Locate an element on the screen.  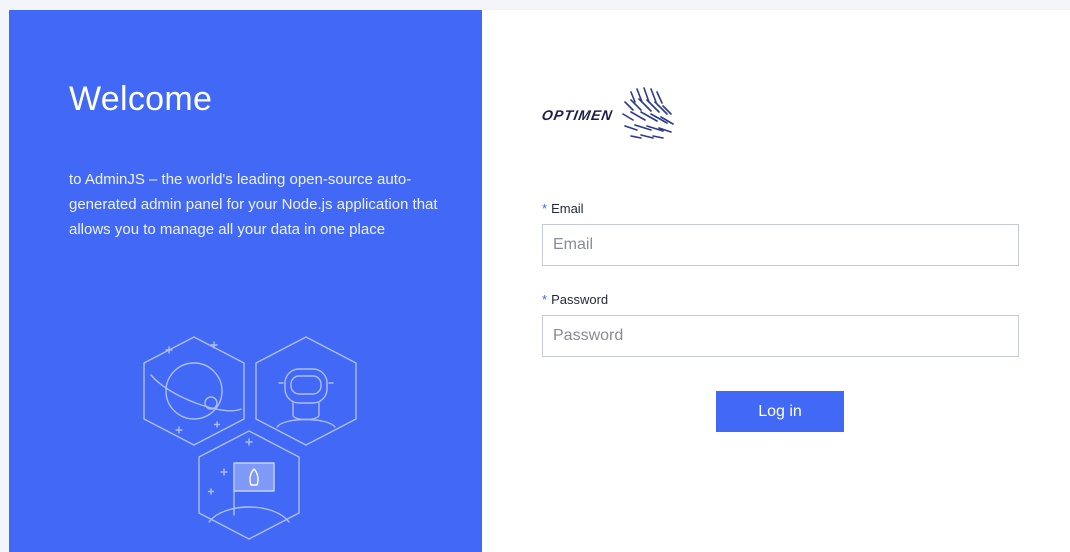
email-input is located at coordinates (780, 245).